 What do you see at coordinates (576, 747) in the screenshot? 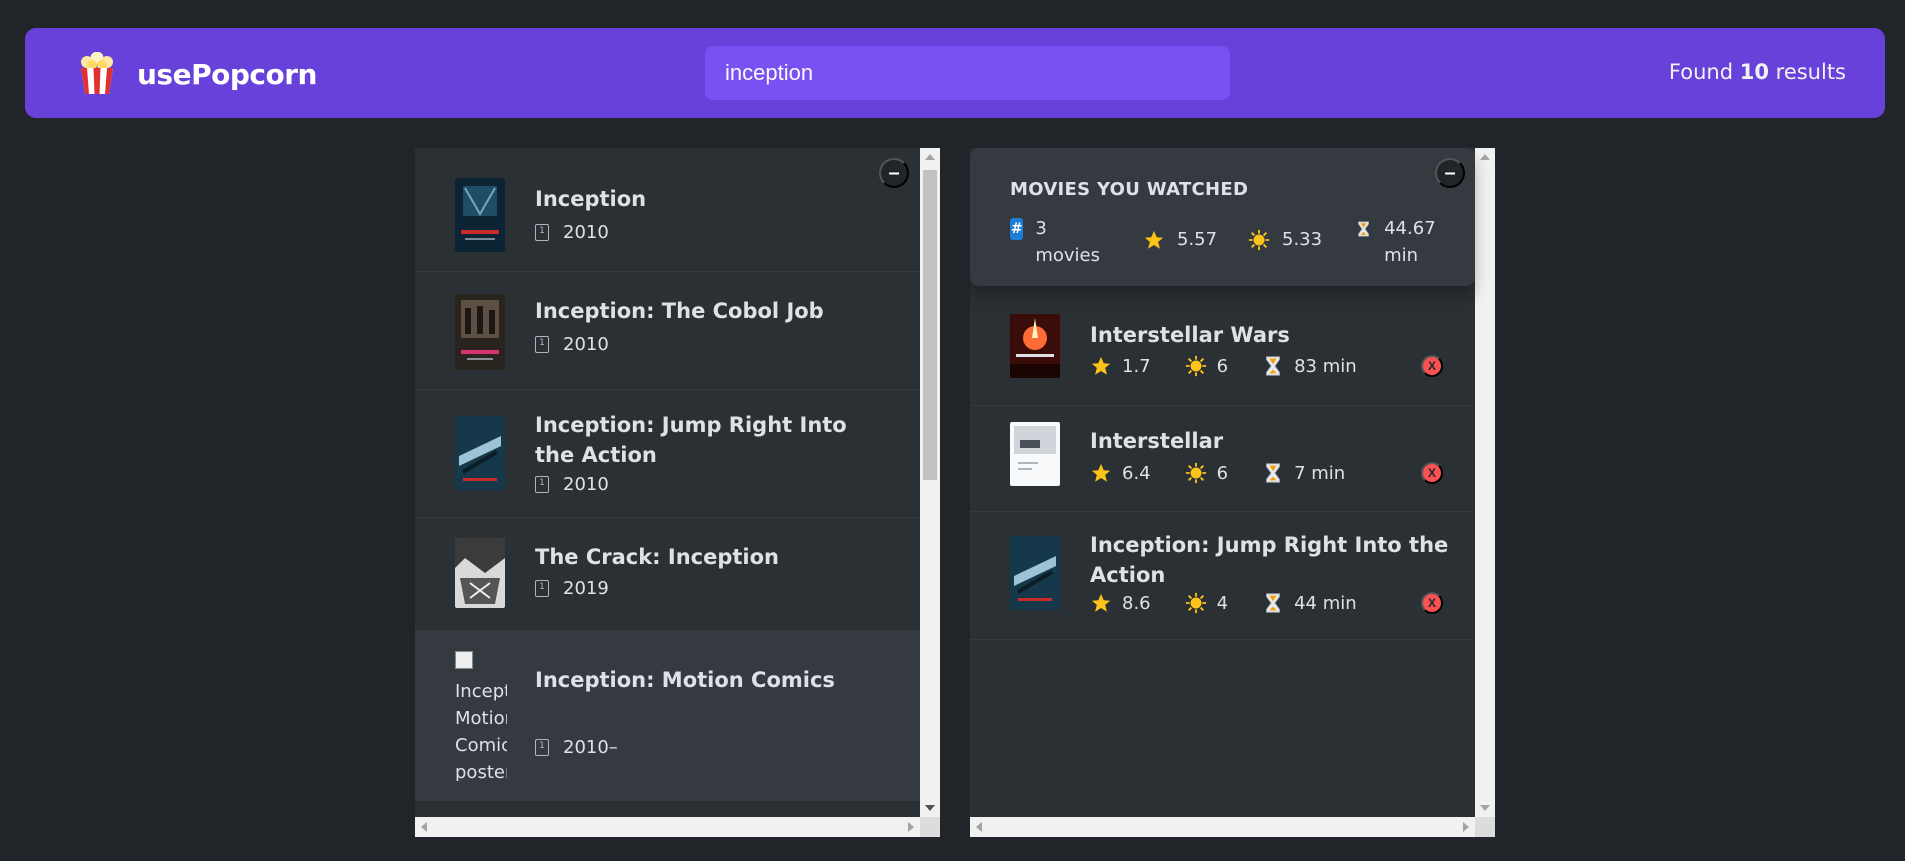
I see `movie-year: 1 2010–` at bounding box center [576, 747].